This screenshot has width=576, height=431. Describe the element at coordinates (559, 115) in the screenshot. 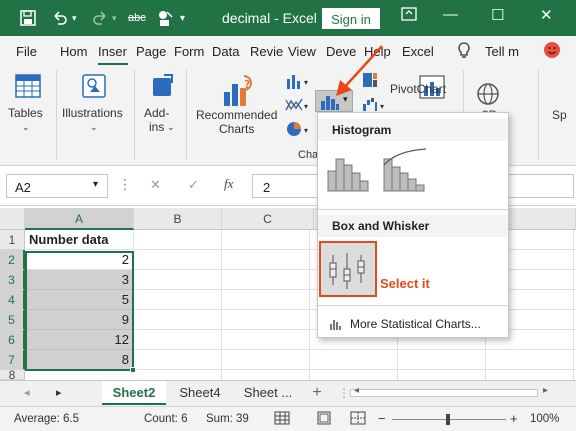

I see `sparklines-label: Sp` at that location.